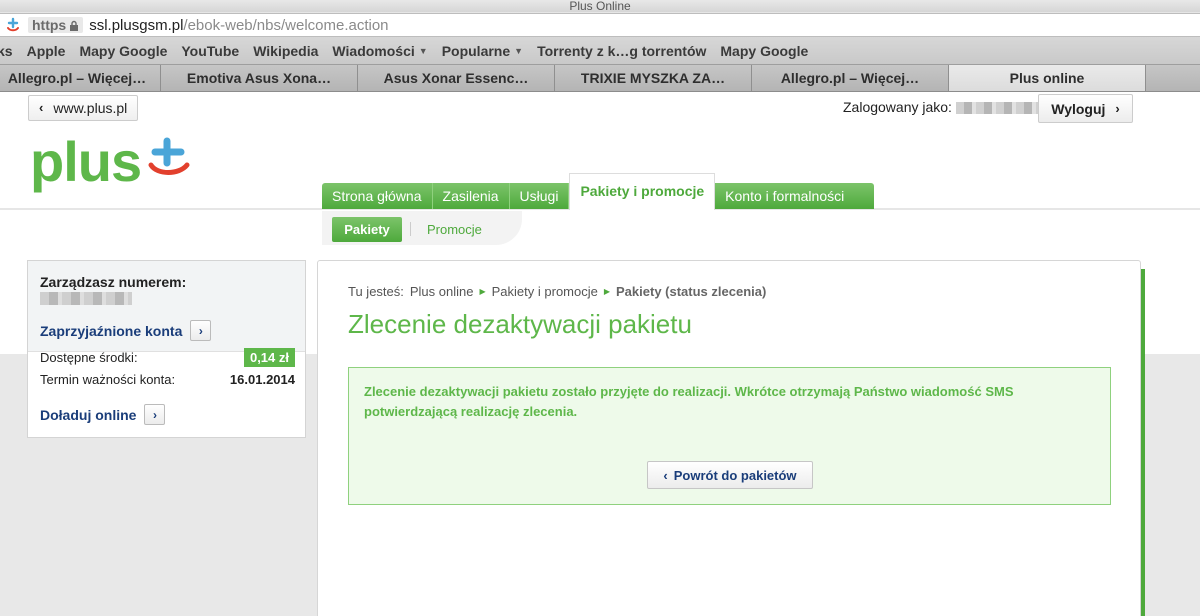 This screenshot has width=1200, height=616. Describe the element at coordinates (377, 196) in the screenshot. I see `nav-home: Strona główna` at that location.